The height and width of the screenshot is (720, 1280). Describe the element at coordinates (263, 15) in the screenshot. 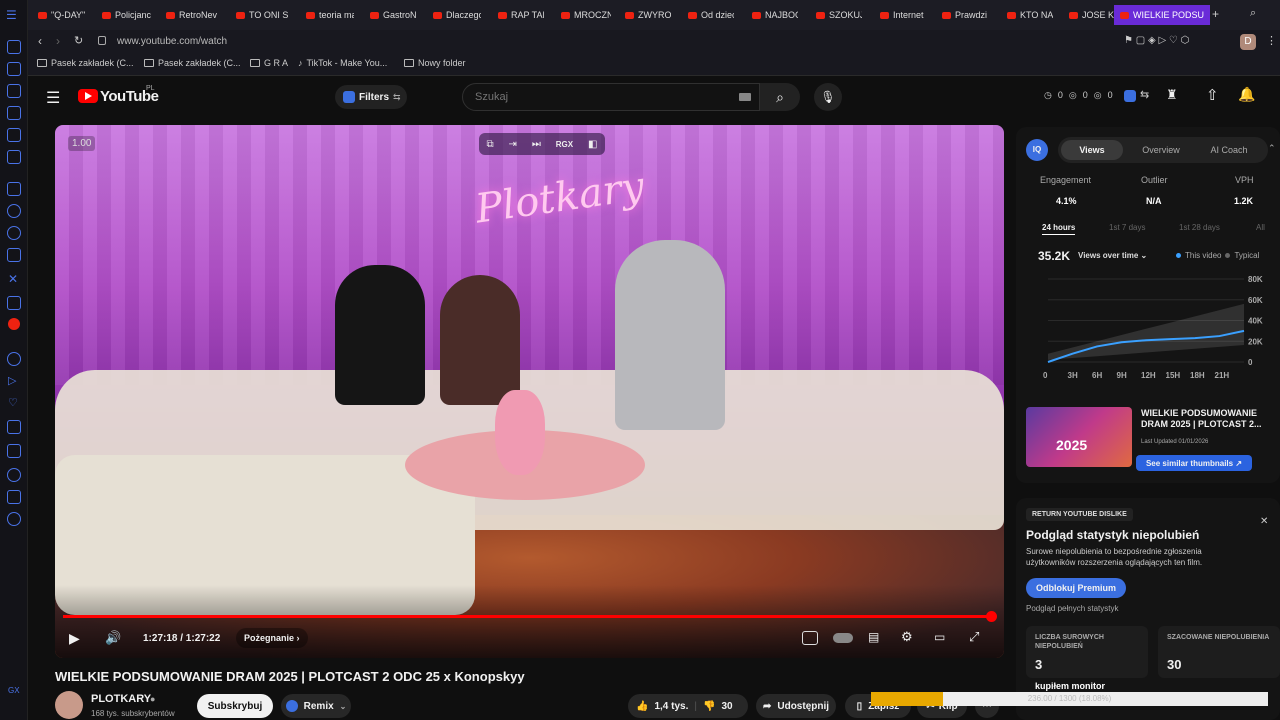

I see `browser-tab: TO ONI S` at that location.